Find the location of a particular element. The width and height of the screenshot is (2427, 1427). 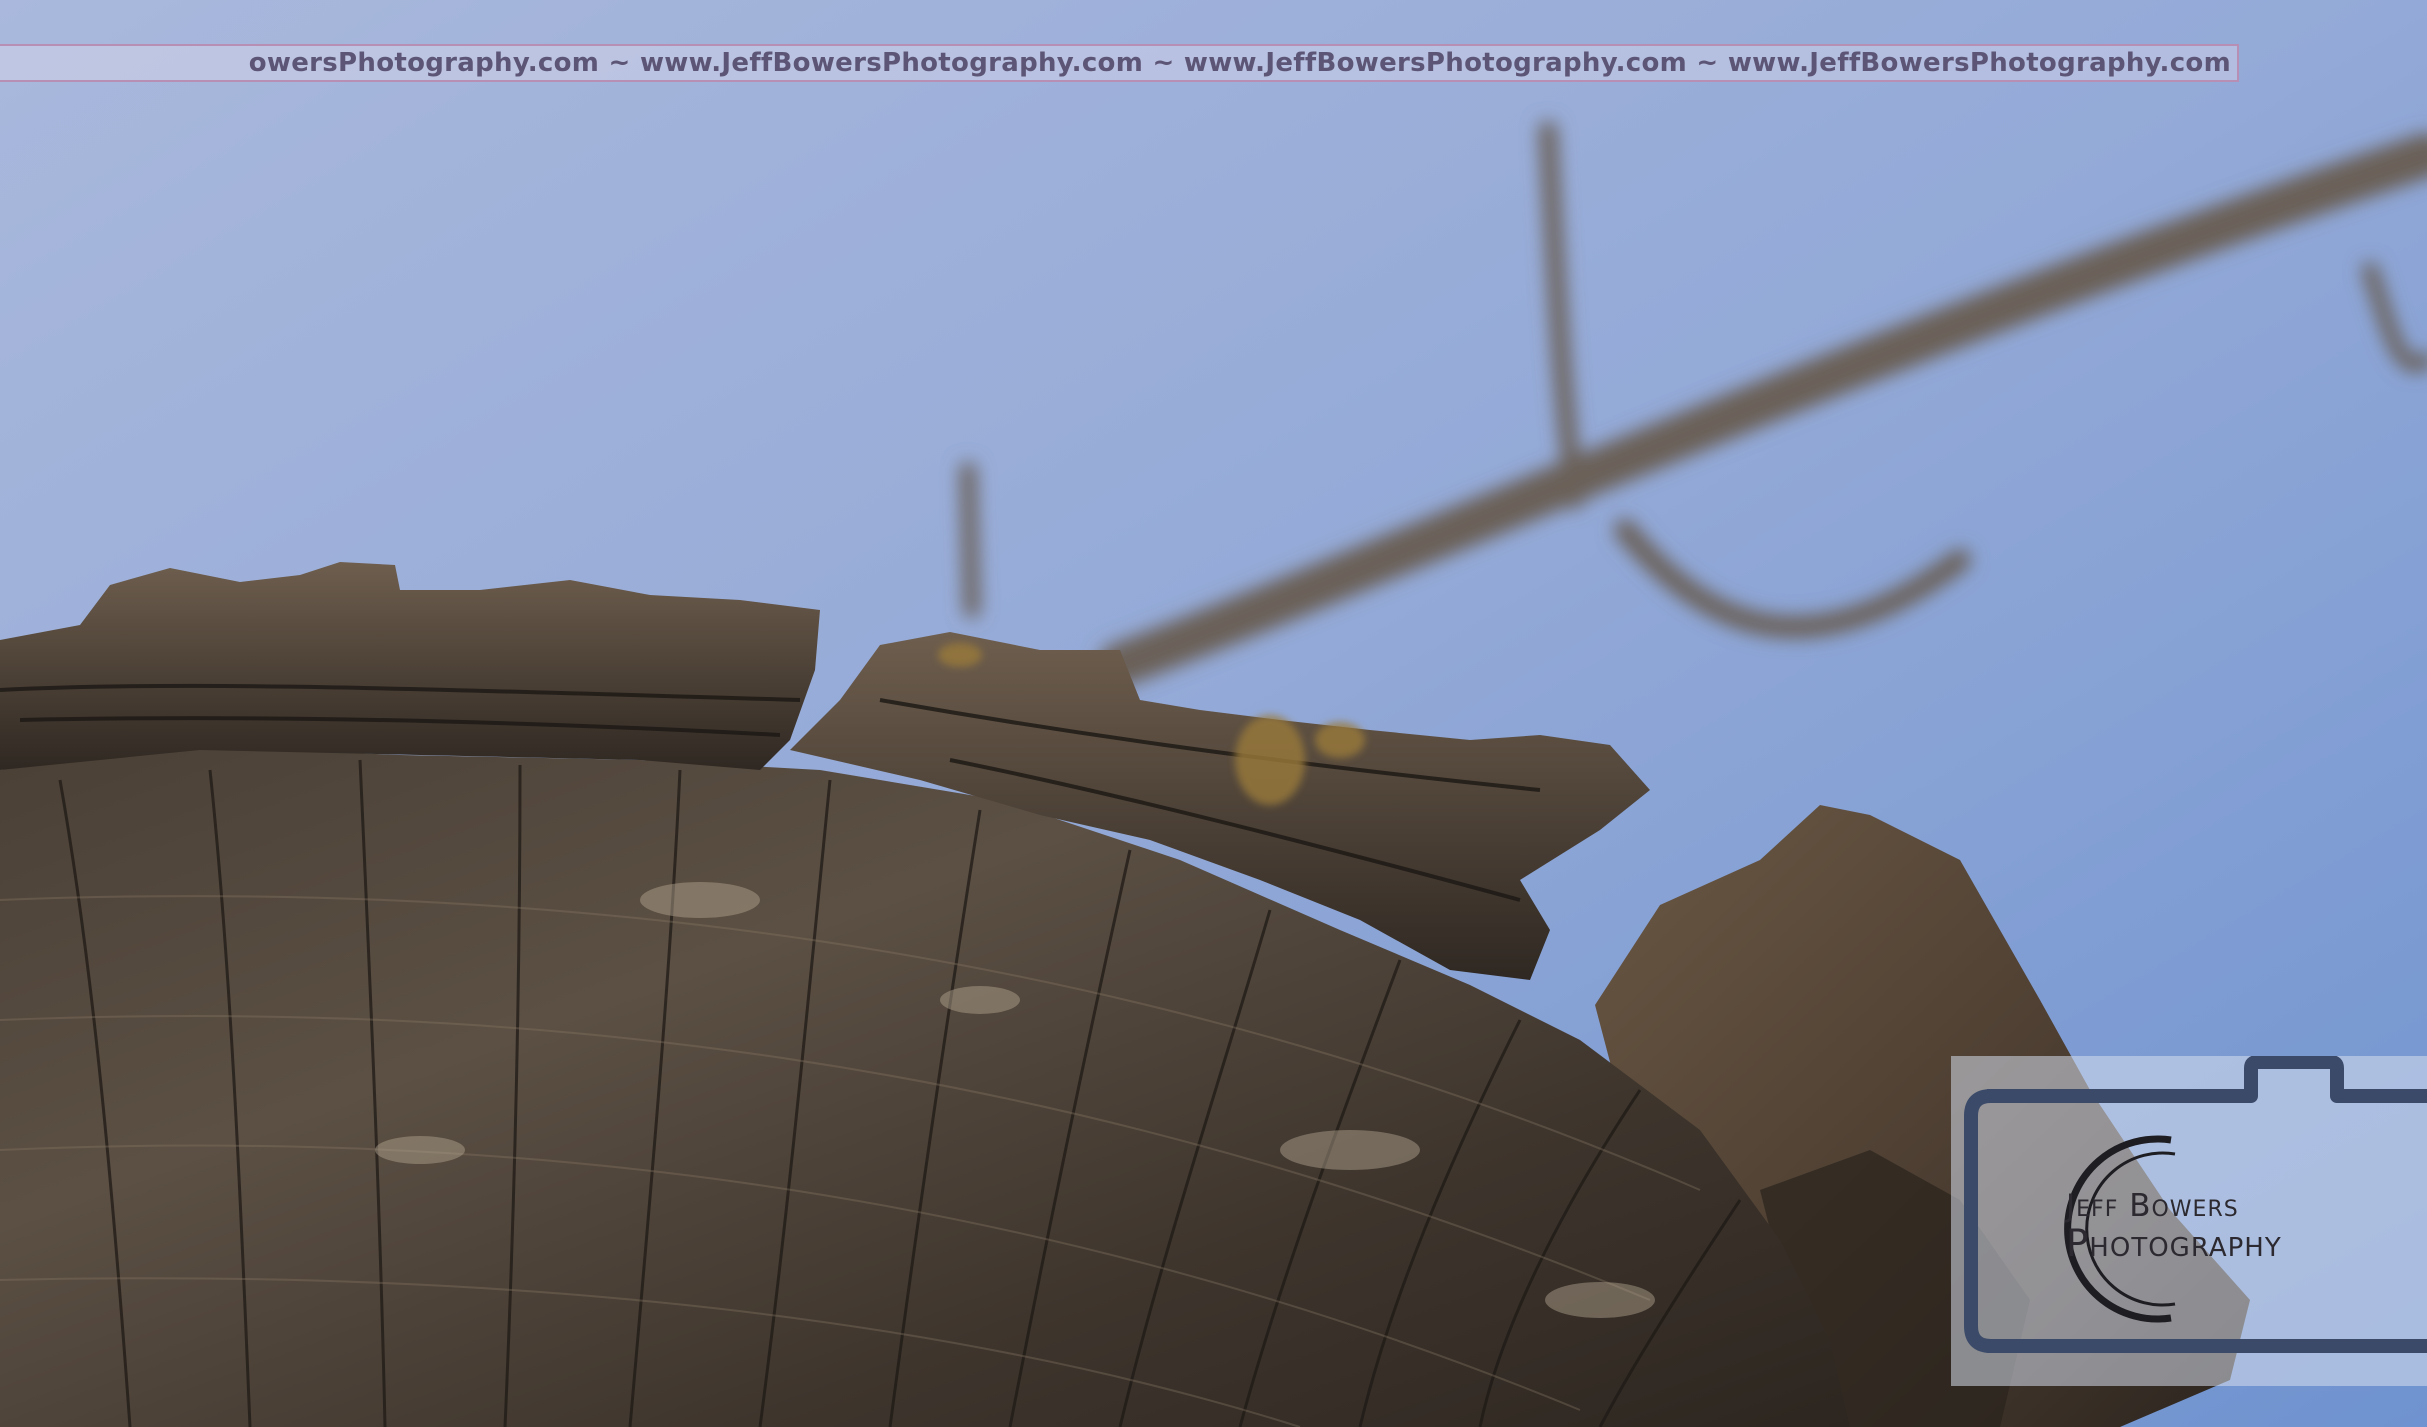

logo-subtitle-text: Photography is located at coordinates (2174, 1243).